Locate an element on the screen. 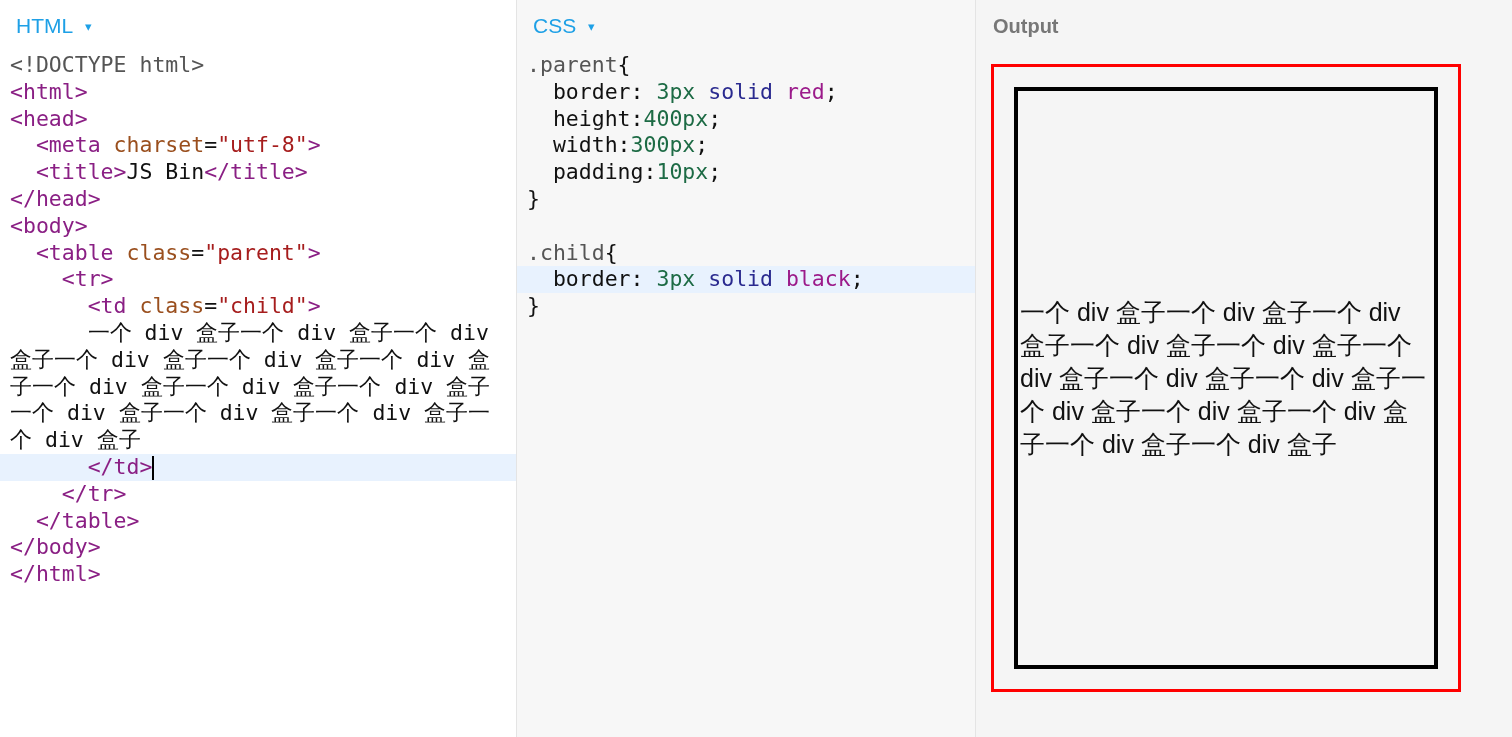 The width and height of the screenshot is (1512, 737). panel-tab: HTML ▾ is located at coordinates (54, 26).